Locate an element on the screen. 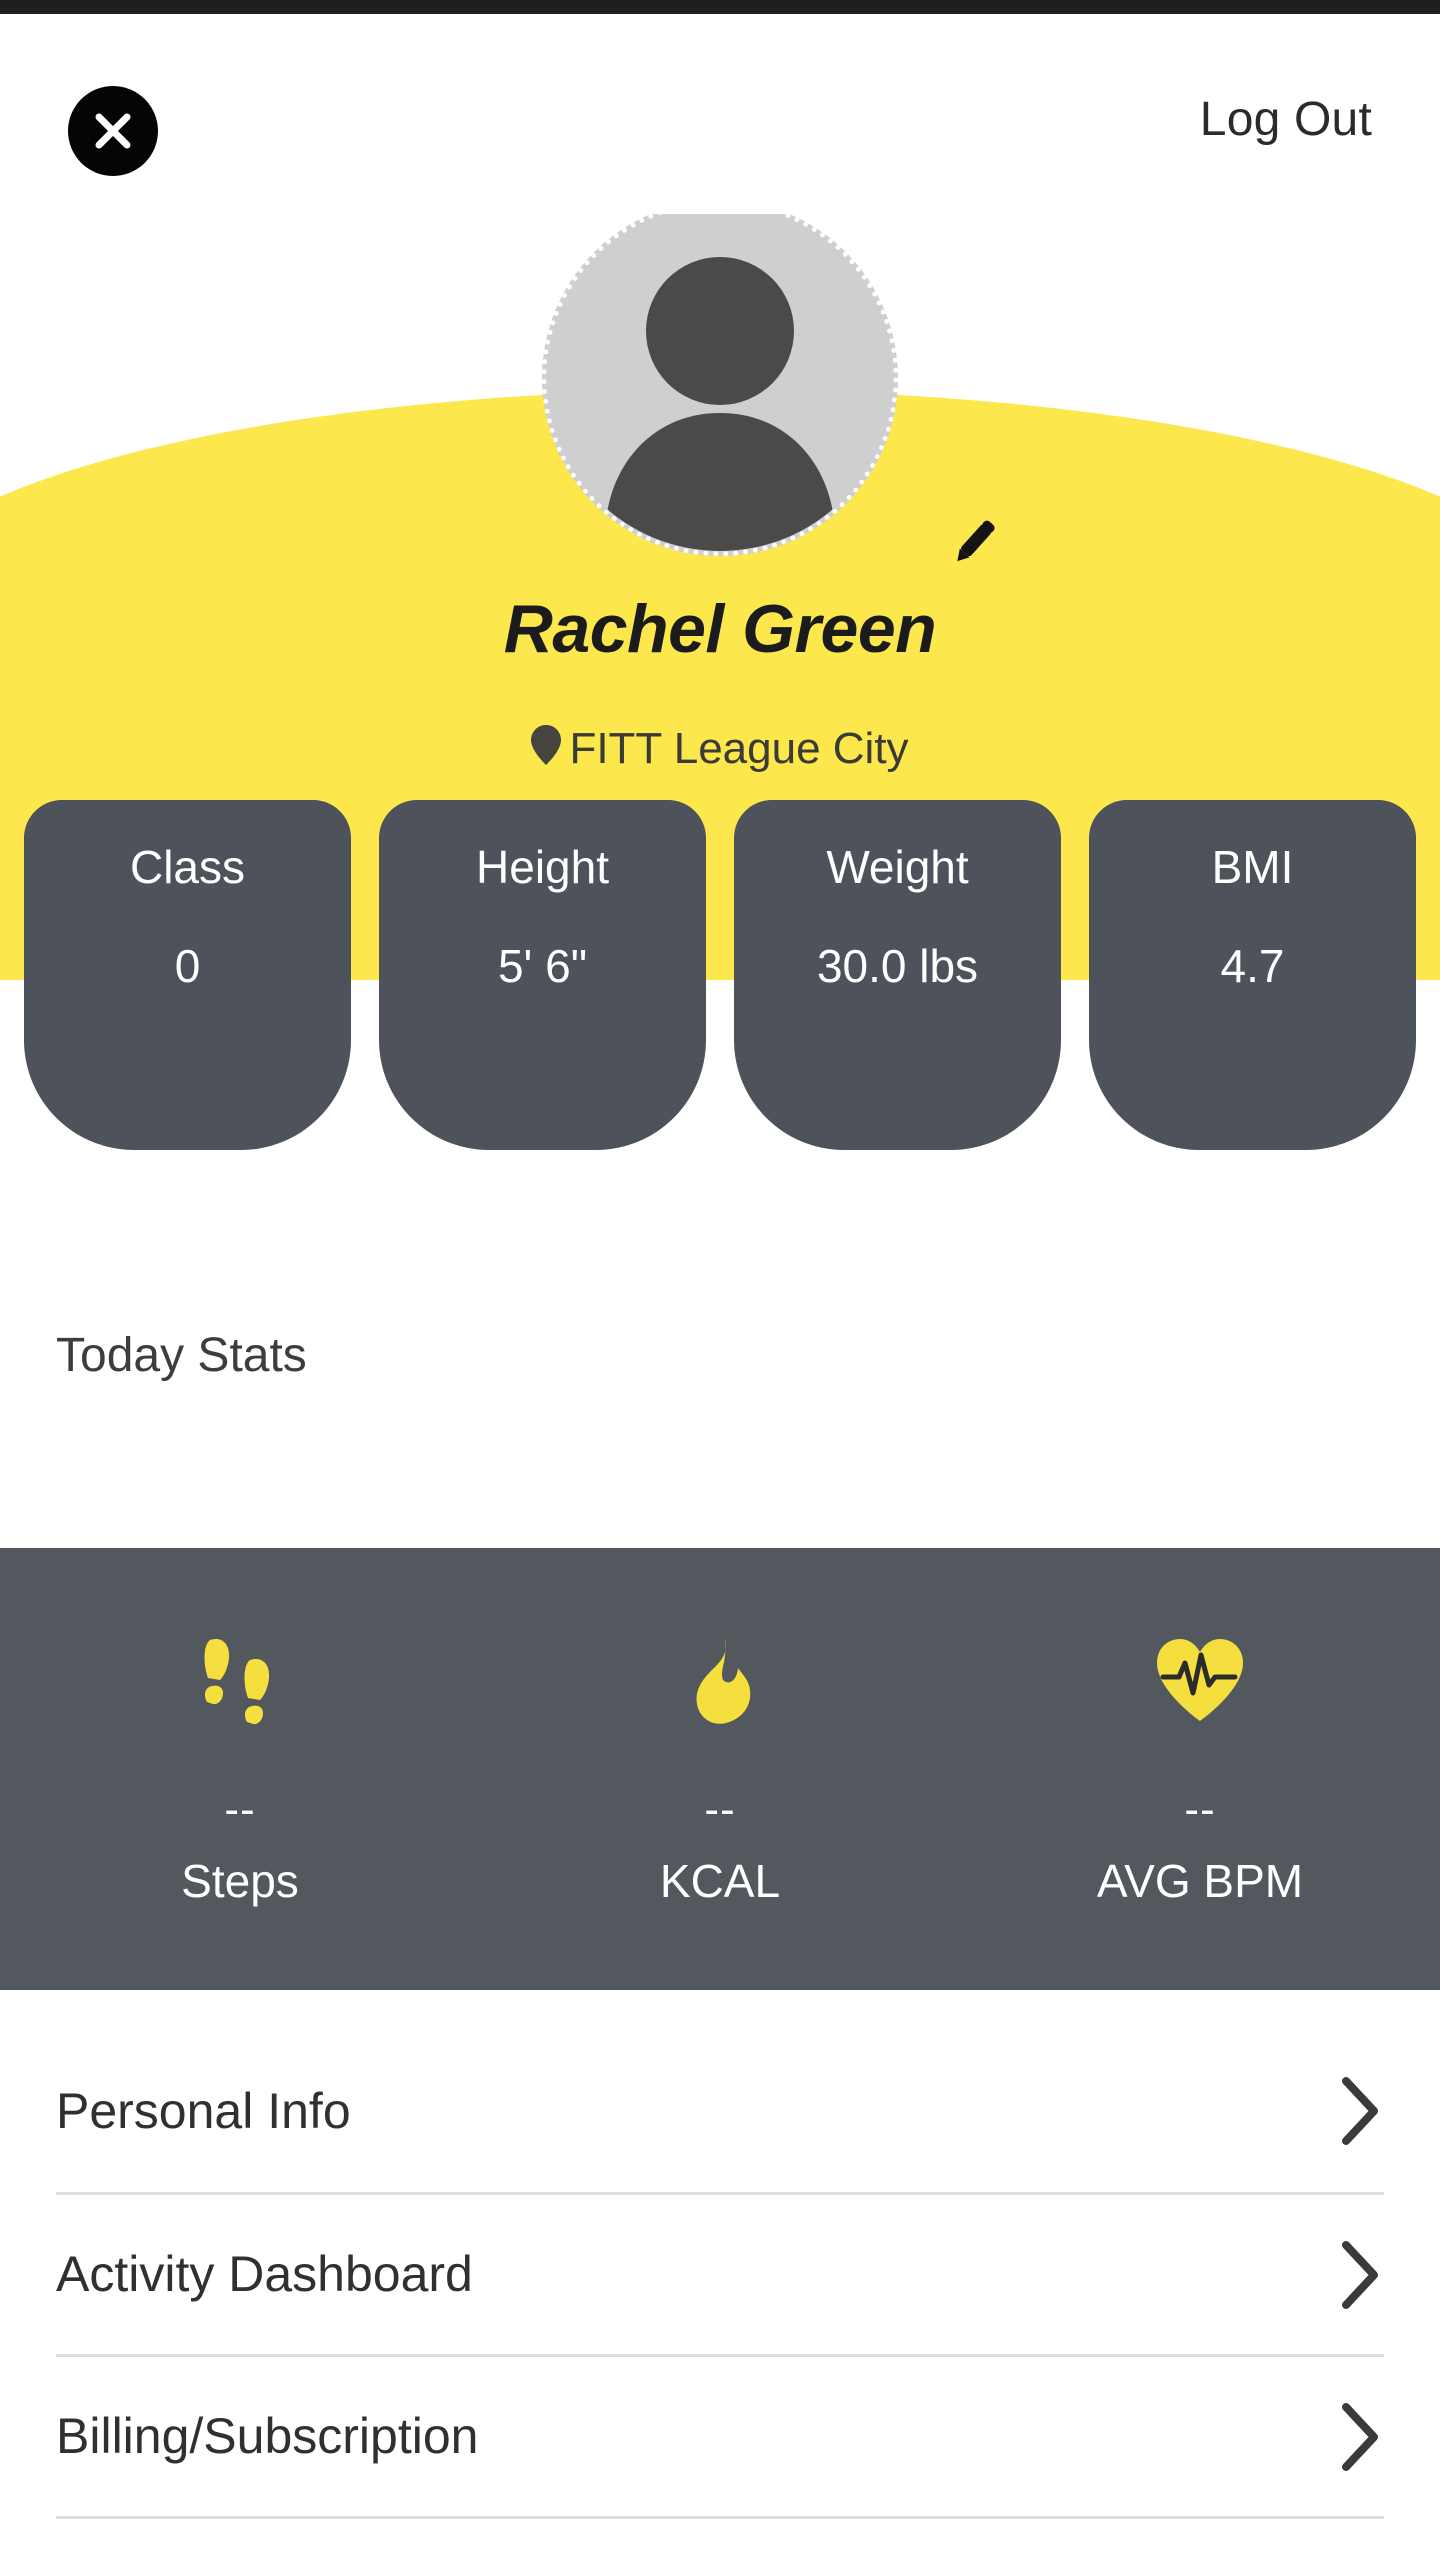 This screenshot has width=1440, height=2560. menu-item-billing-subscription: Billing/Subscription is located at coordinates (720, 2435).